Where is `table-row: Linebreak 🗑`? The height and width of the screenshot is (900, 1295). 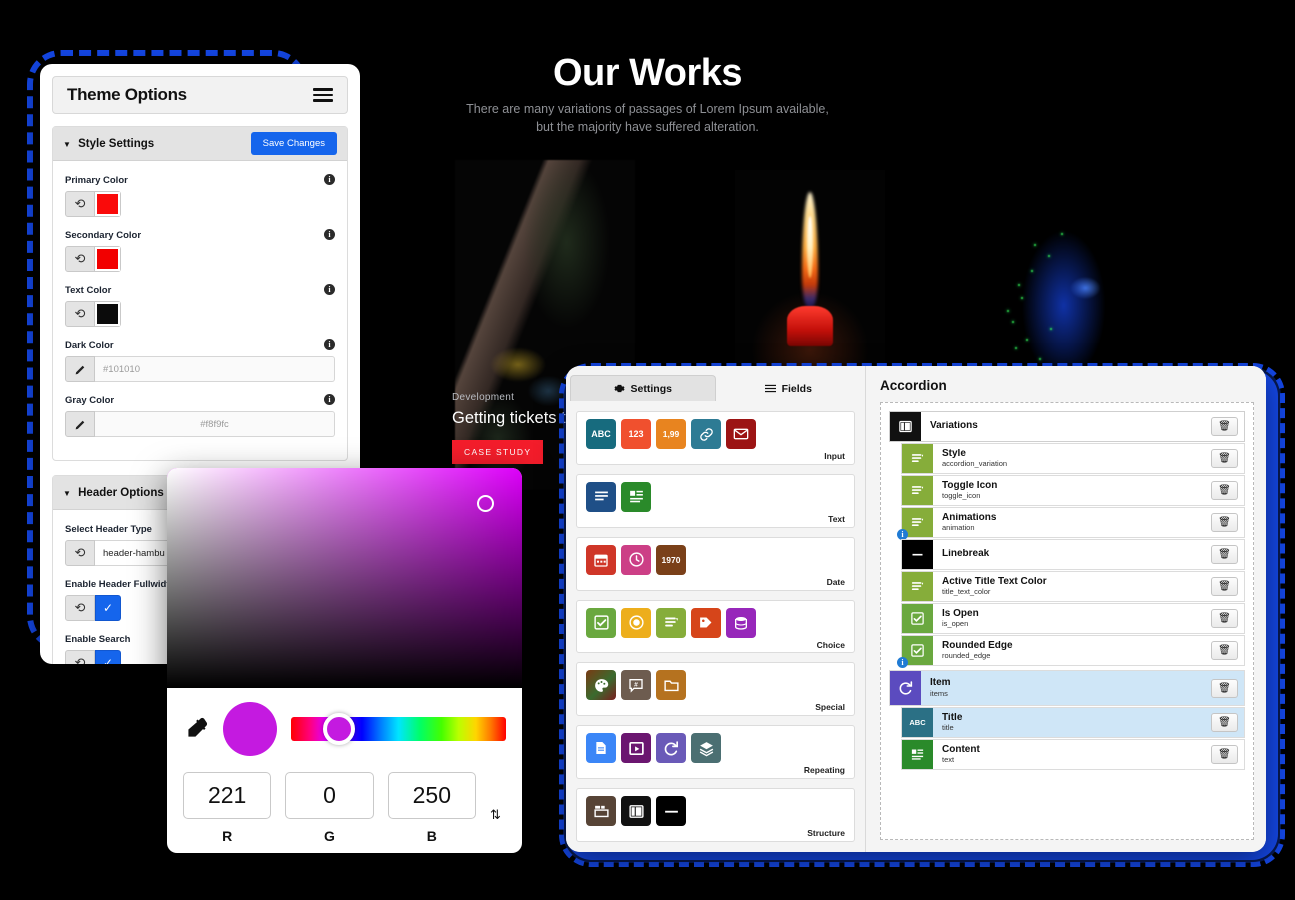 table-row: Linebreak 🗑 is located at coordinates (1073, 554).